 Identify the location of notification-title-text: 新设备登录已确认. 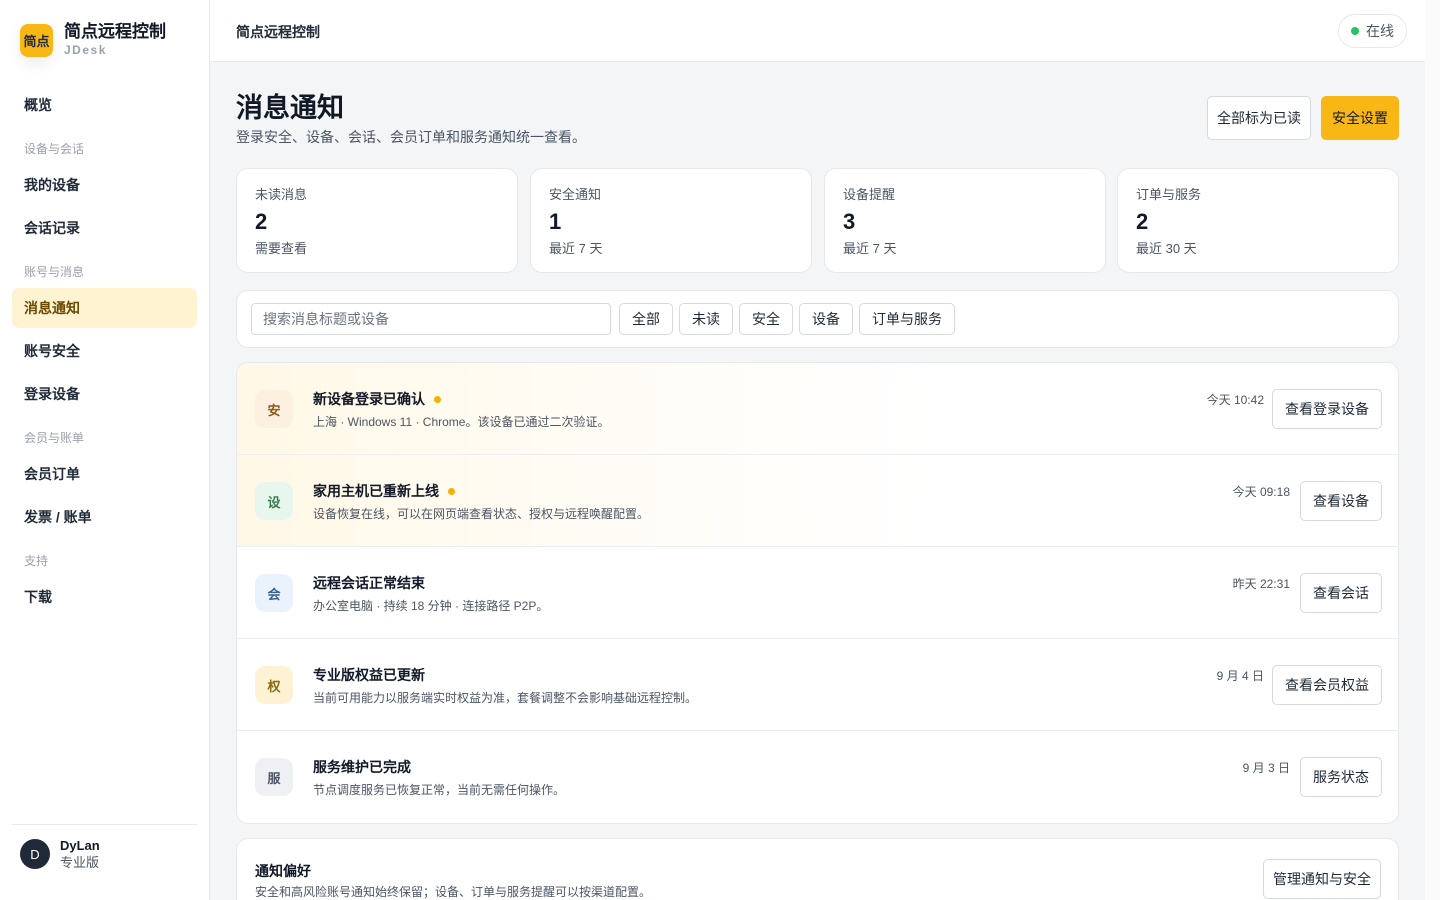
(369, 399).